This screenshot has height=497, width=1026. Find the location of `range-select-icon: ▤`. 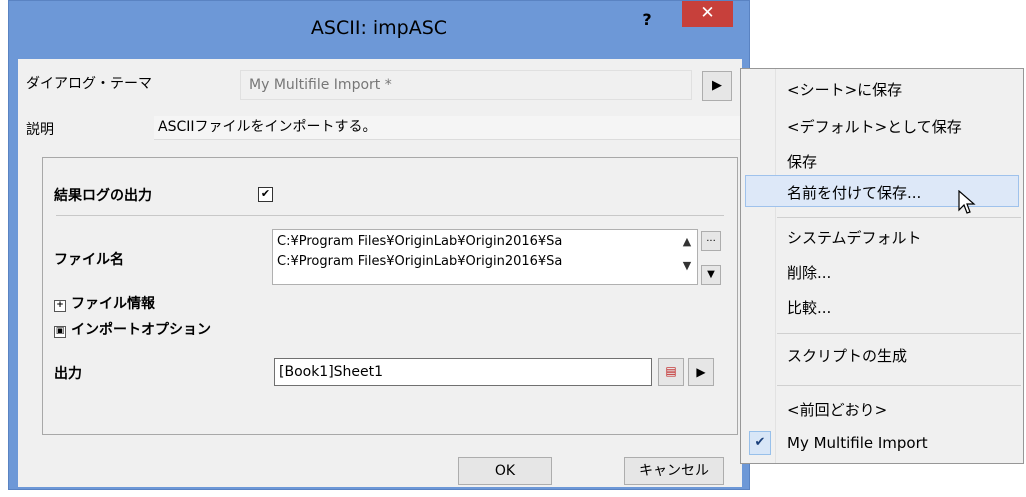

range-select-icon: ▤ is located at coordinates (671, 371).